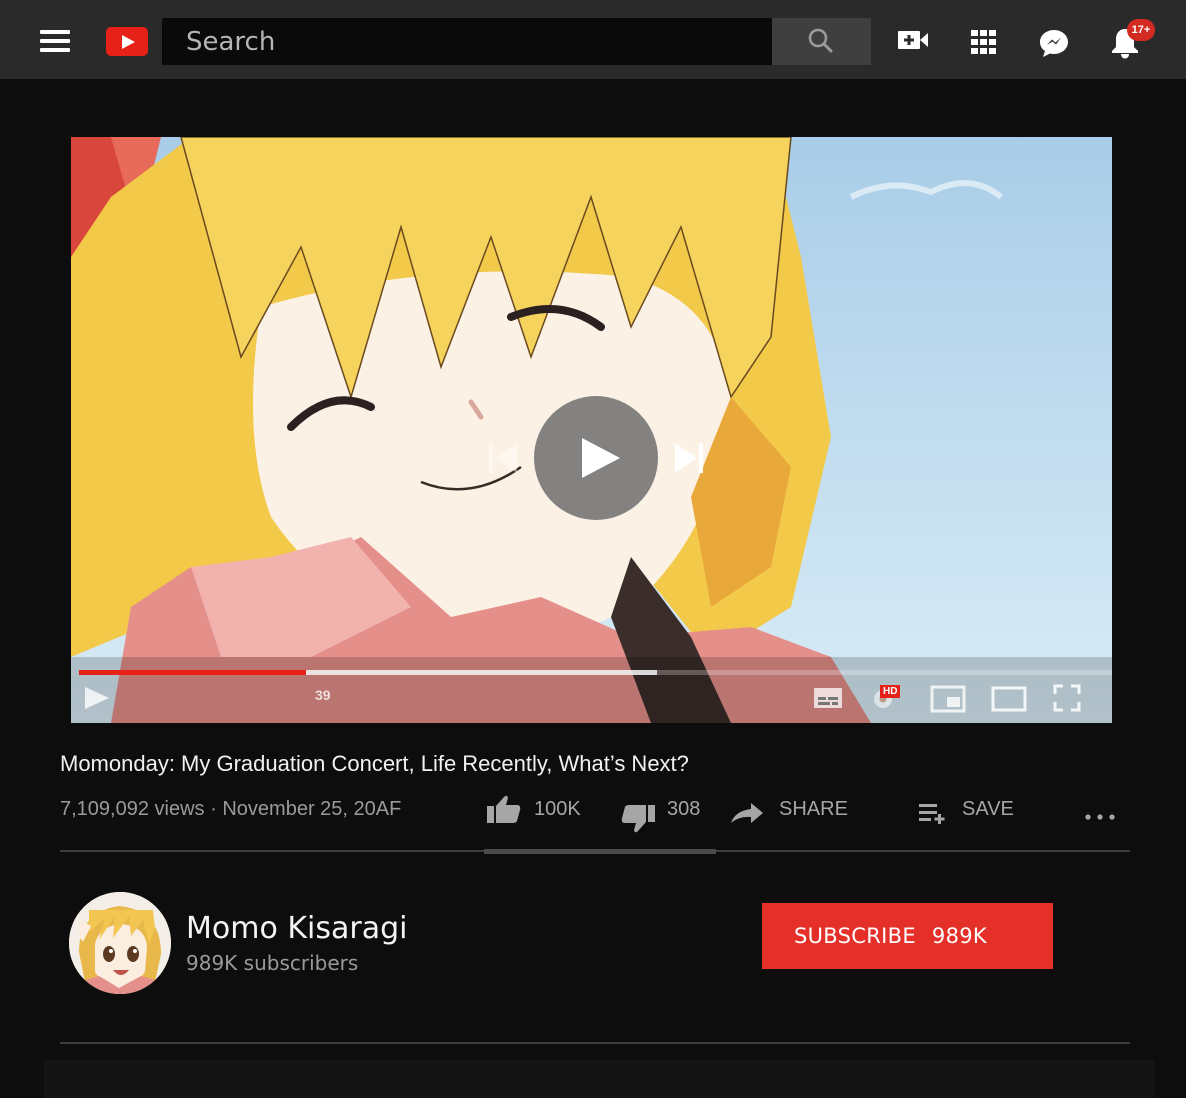 This screenshot has width=1186, height=1098. I want to click on thumbs-down-icon, so click(638, 821).